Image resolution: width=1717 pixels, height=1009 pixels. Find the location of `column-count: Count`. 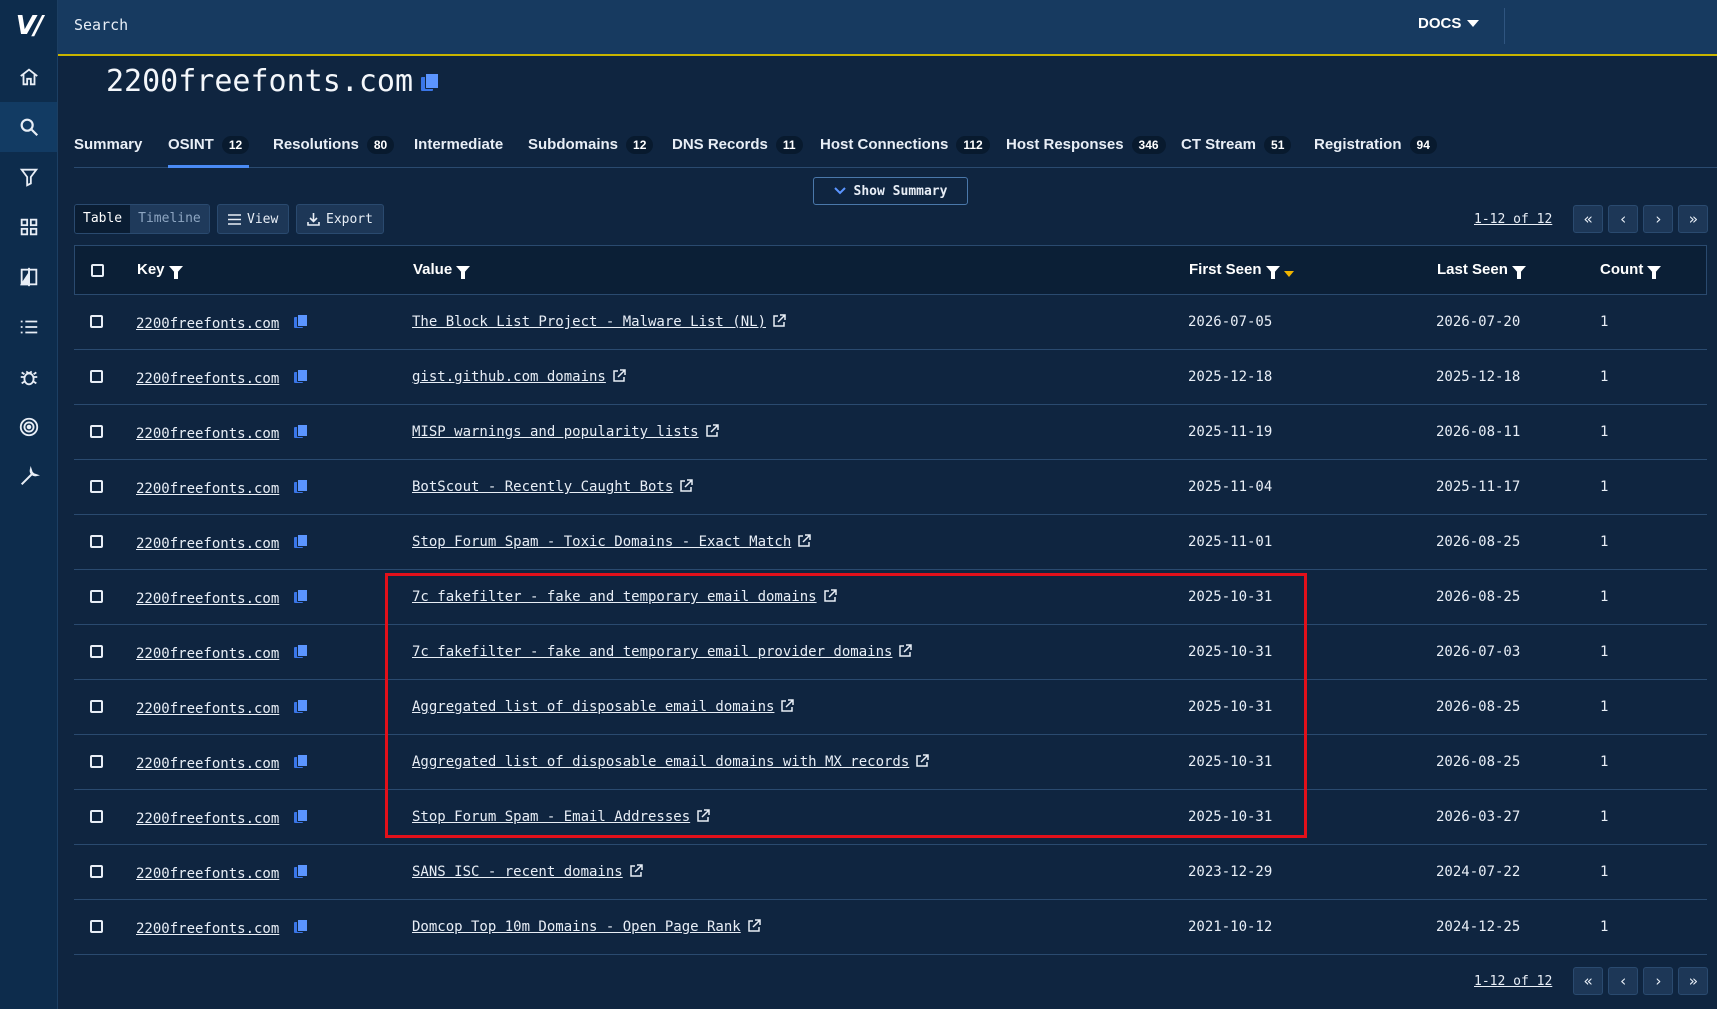

column-count: Count is located at coordinates (1631, 270).